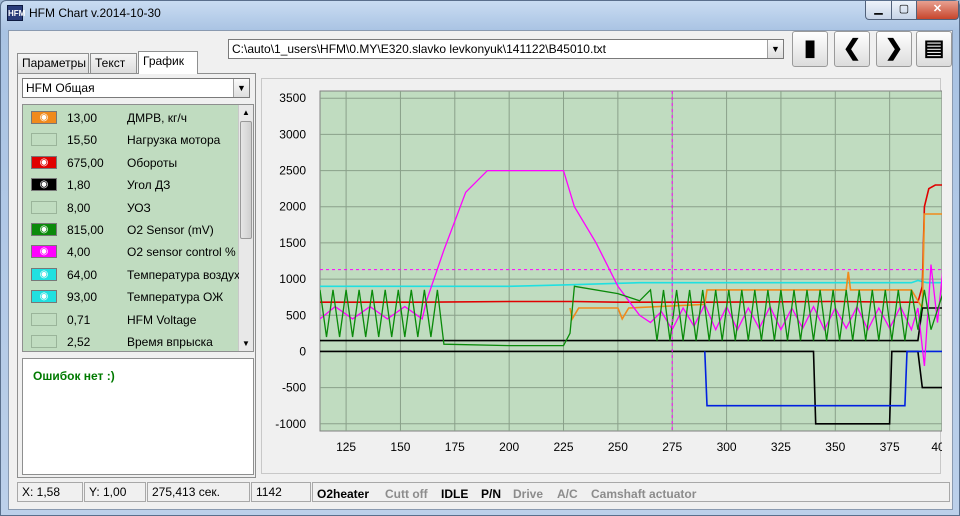 The image size is (960, 516). What do you see at coordinates (528, 494) in the screenshot?
I see `status-flag: Drive` at bounding box center [528, 494].